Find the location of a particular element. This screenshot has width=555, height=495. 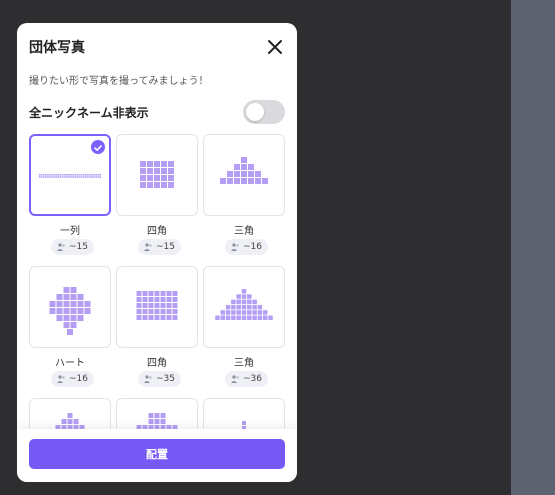

close-button is located at coordinates (275, 47).